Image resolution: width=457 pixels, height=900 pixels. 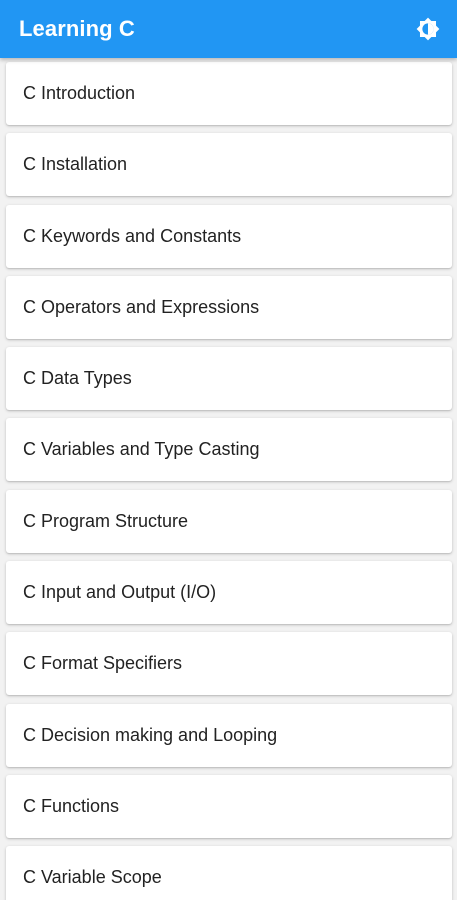 I want to click on list-item-label: C Introduction, so click(x=79, y=93).